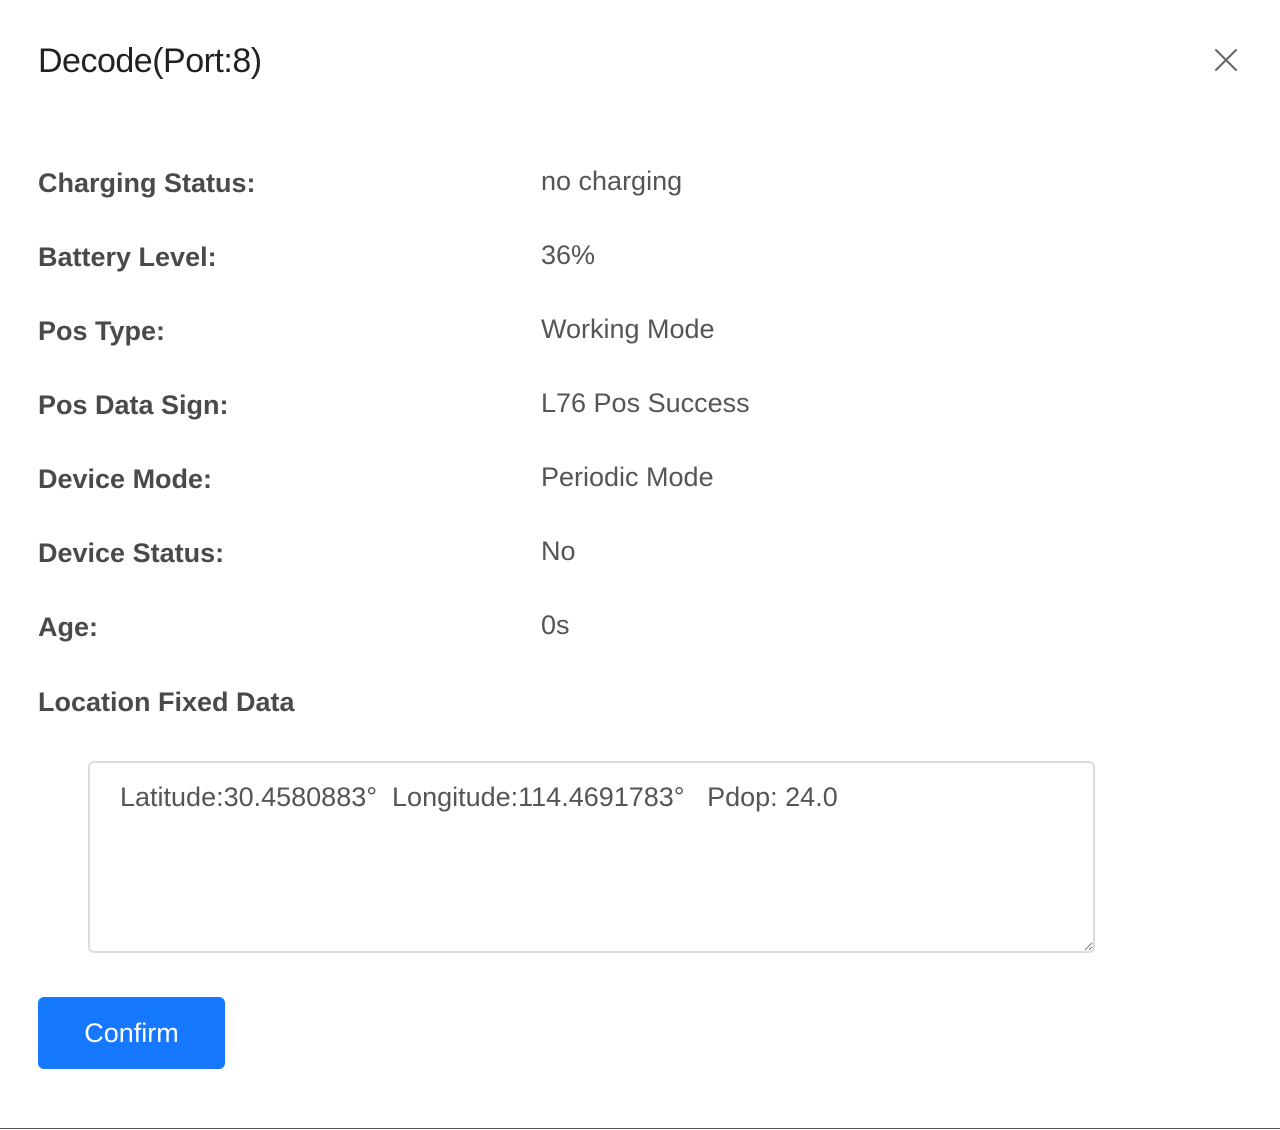 The height and width of the screenshot is (1130, 1280). I want to click on close-icon, so click(1226, 60).